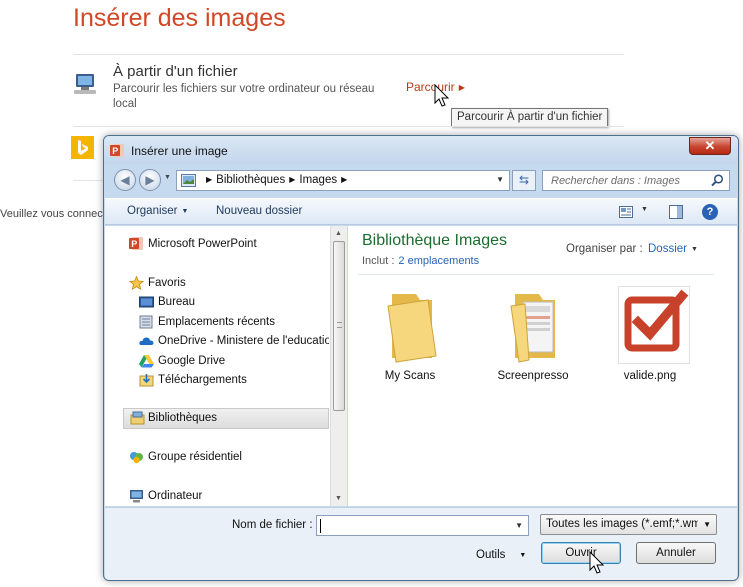 This screenshot has width=743, height=587. What do you see at coordinates (167, 177) in the screenshot?
I see `recent-locations-dropdown: ▼` at bounding box center [167, 177].